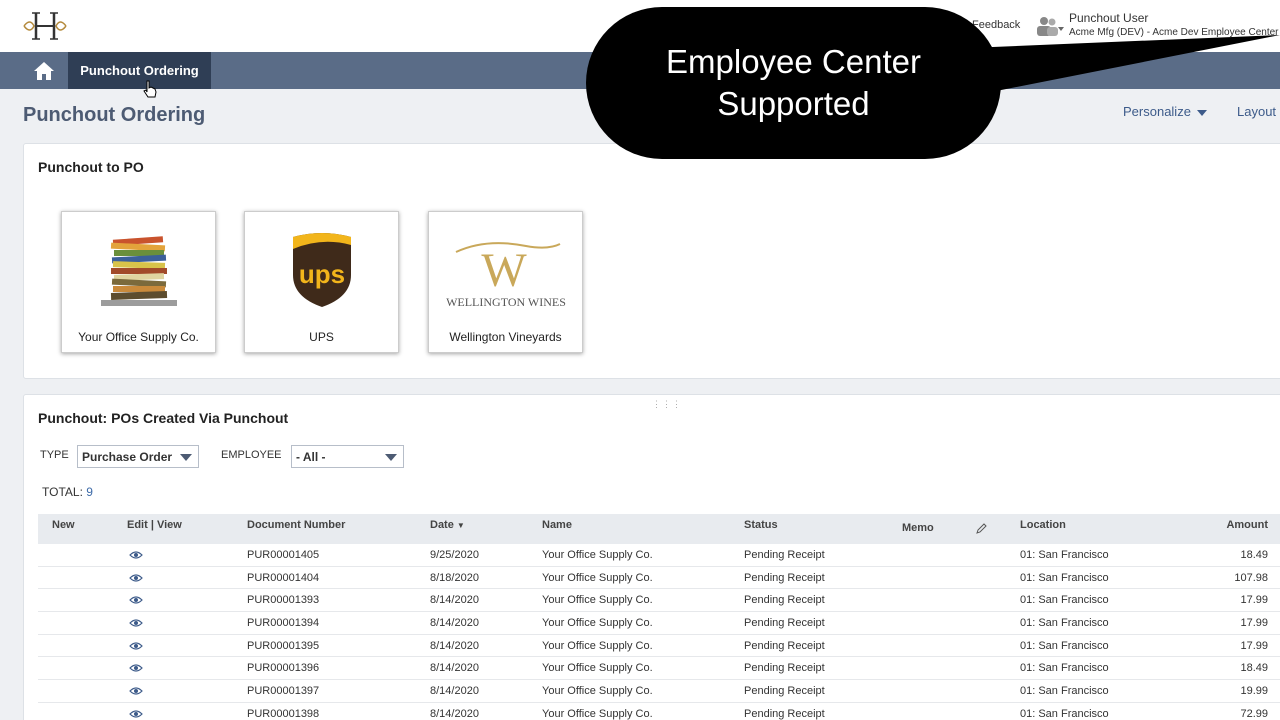 The image size is (1280, 720). Describe the element at coordinates (138, 271) in the screenshot. I see `office-supply-stack-image` at that location.